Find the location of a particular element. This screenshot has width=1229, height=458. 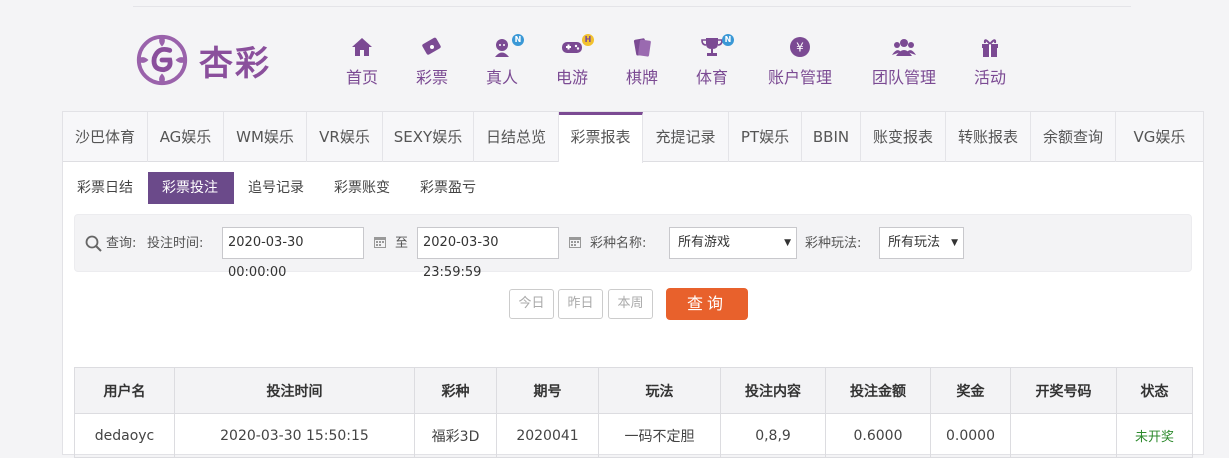

ticket-icon is located at coordinates (431, 46).